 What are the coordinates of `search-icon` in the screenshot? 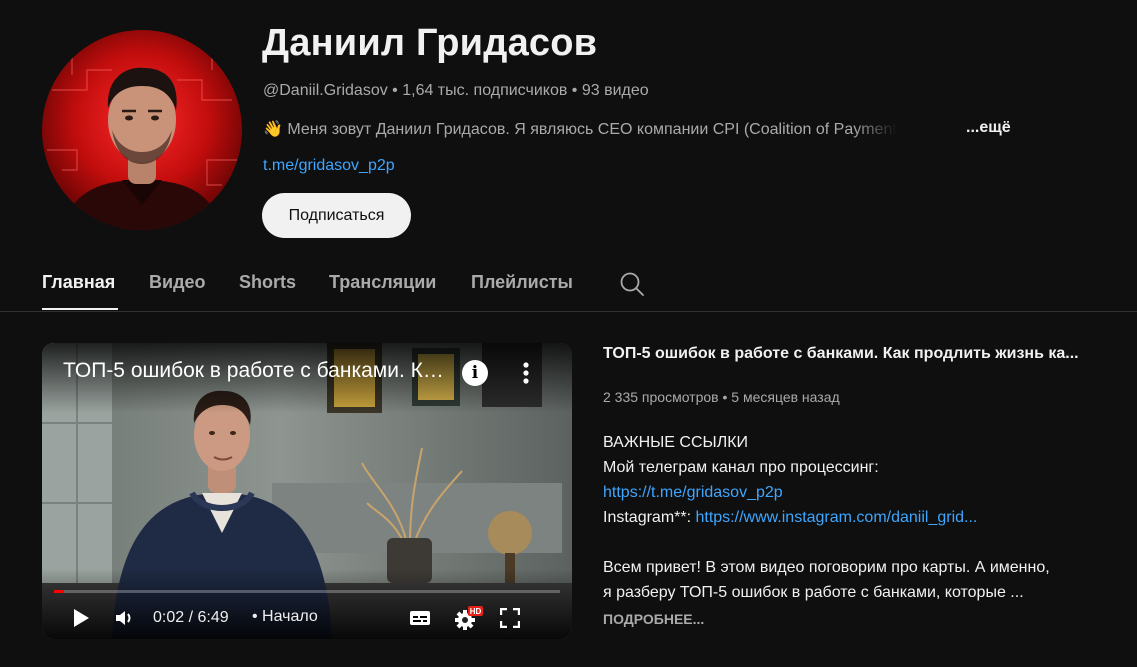 It's located at (632, 284).